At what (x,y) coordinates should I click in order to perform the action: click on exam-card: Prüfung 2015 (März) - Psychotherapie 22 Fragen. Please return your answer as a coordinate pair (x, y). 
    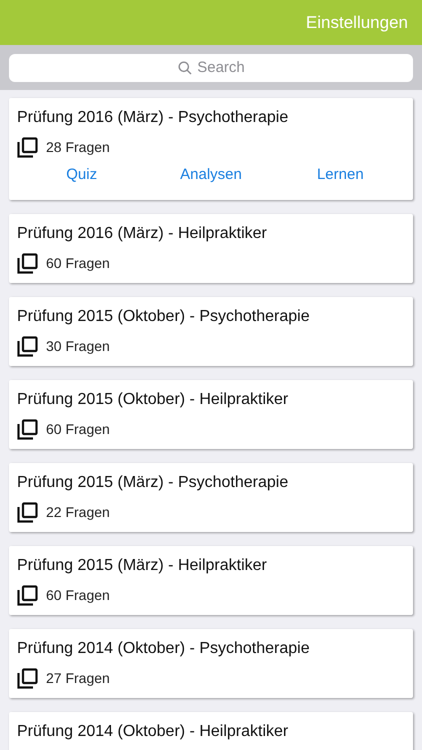
    Looking at the image, I should click on (211, 497).